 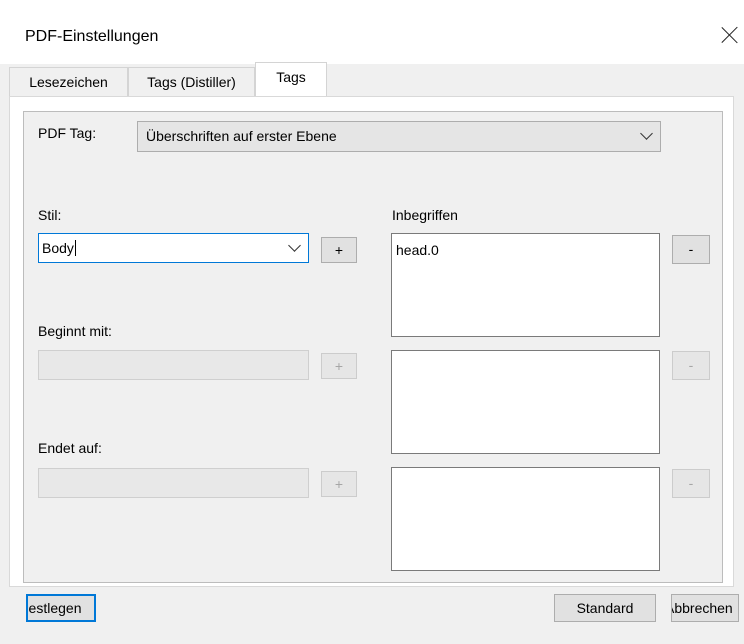 I want to click on standard-button-label: Standard, so click(x=605, y=608).